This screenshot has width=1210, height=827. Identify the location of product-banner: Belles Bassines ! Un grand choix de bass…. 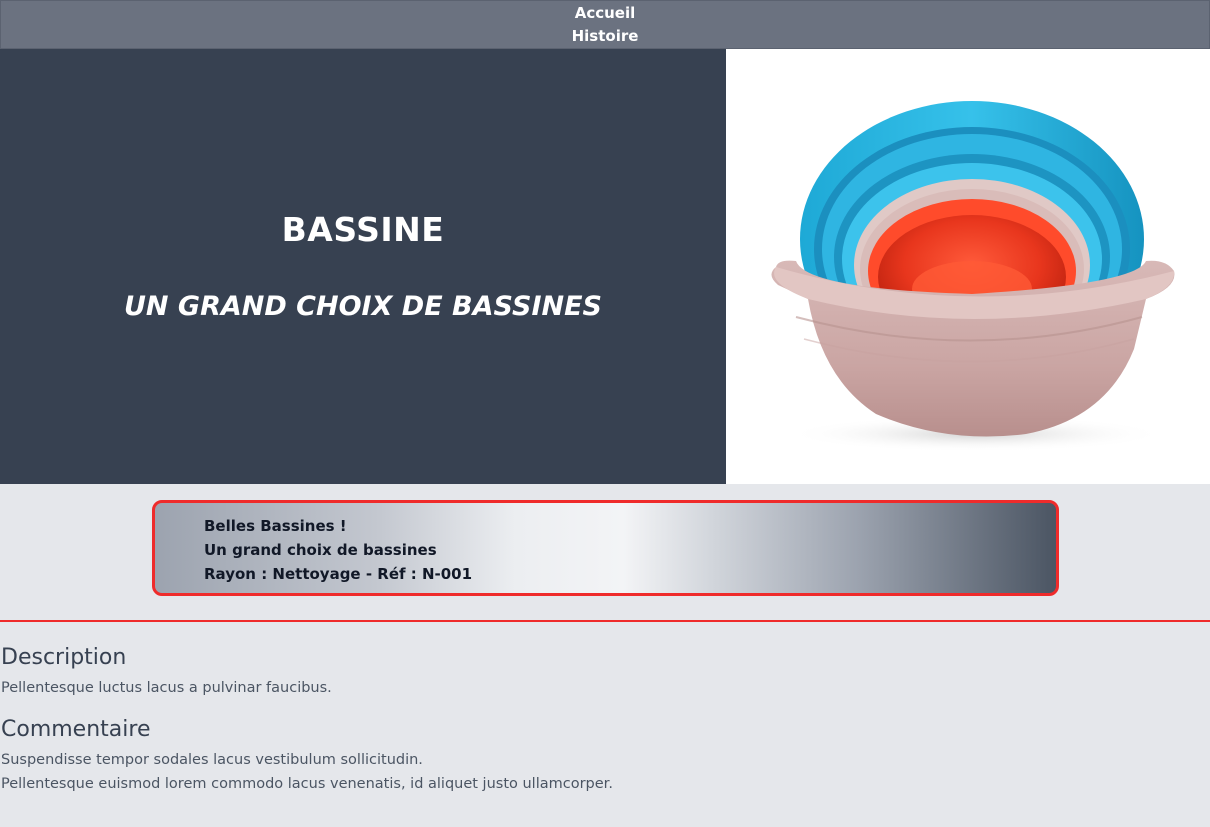
(605, 548).